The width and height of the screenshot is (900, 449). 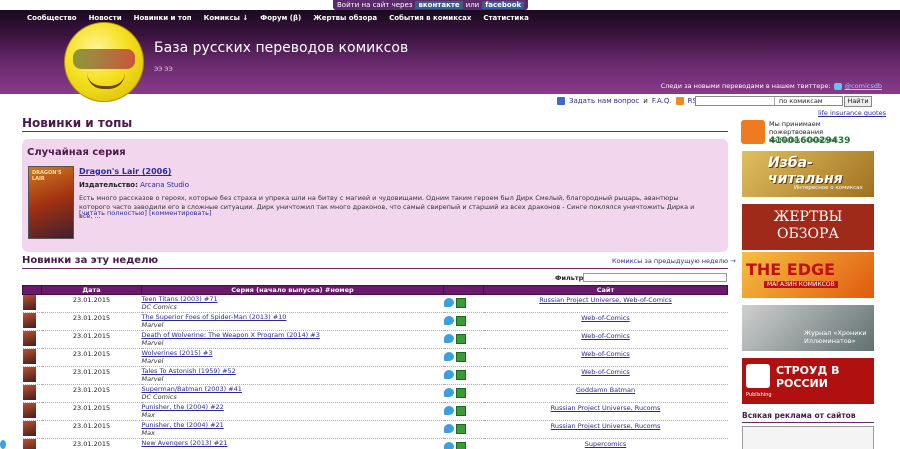 I want to click on nav-comics: Комиксы ↓, so click(x=226, y=18).